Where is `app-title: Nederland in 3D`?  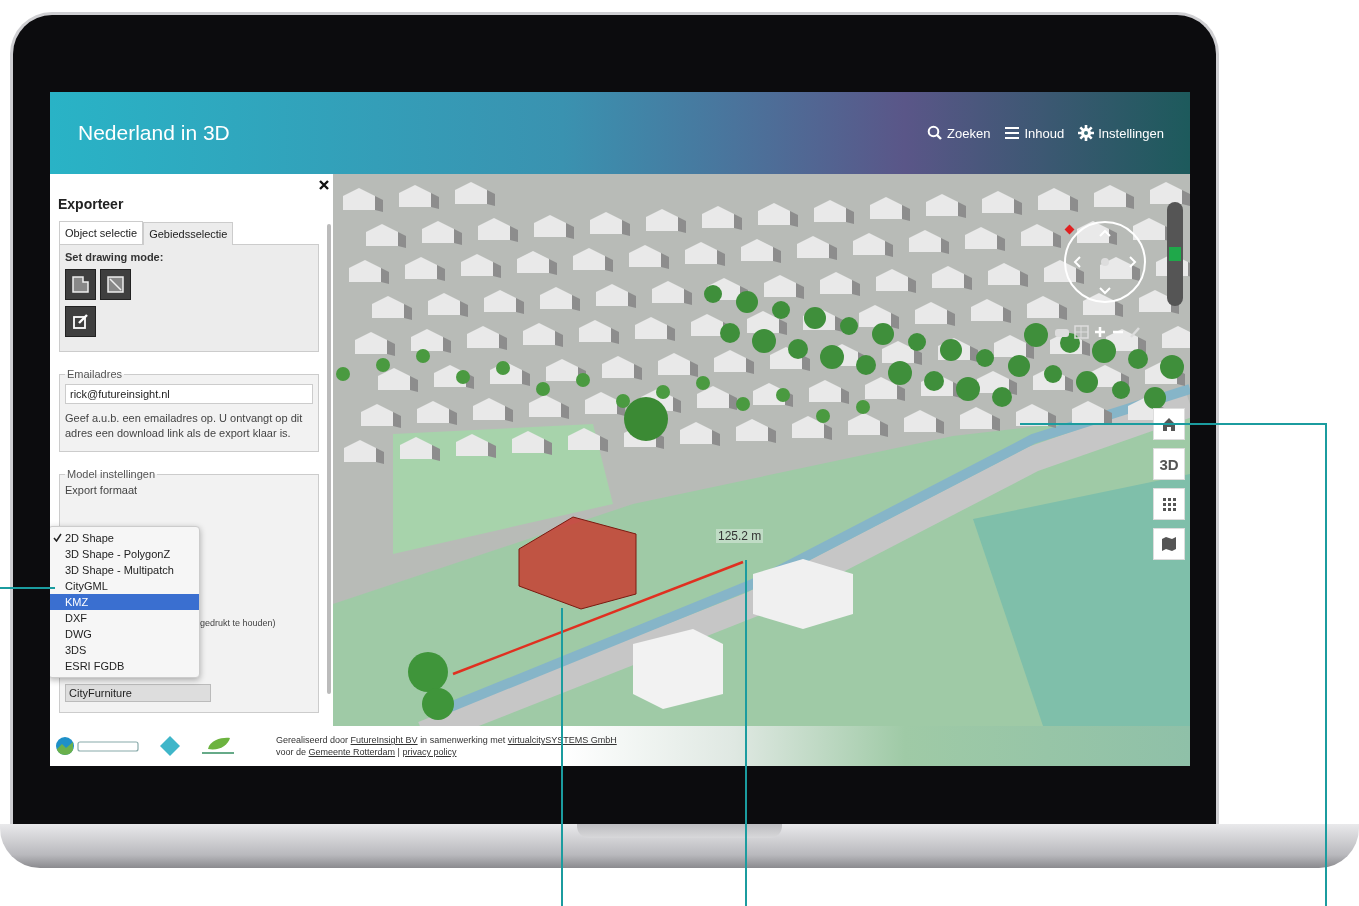 app-title: Nederland in 3D is located at coordinates (154, 133).